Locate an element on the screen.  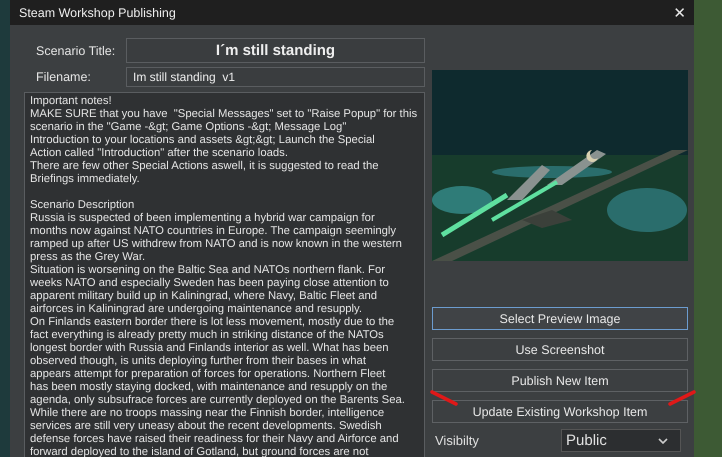
field-label: Filename: is located at coordinates (63, 77).